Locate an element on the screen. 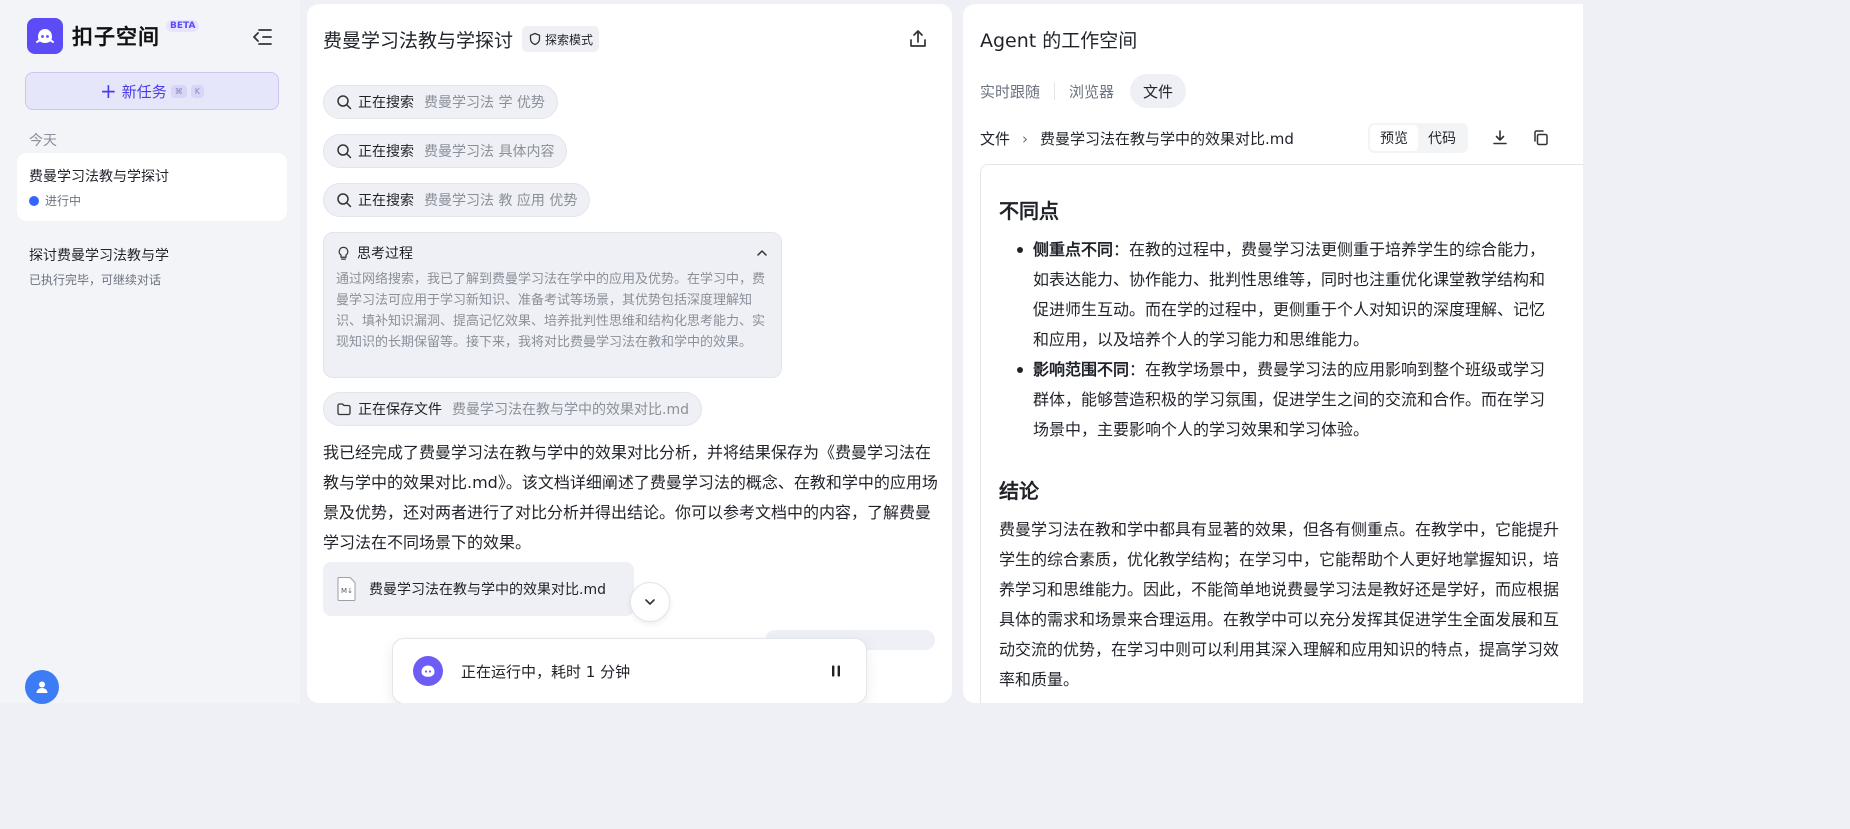 The image size is (1850, 829). tab-divider is located at coordinates (1055, 91).